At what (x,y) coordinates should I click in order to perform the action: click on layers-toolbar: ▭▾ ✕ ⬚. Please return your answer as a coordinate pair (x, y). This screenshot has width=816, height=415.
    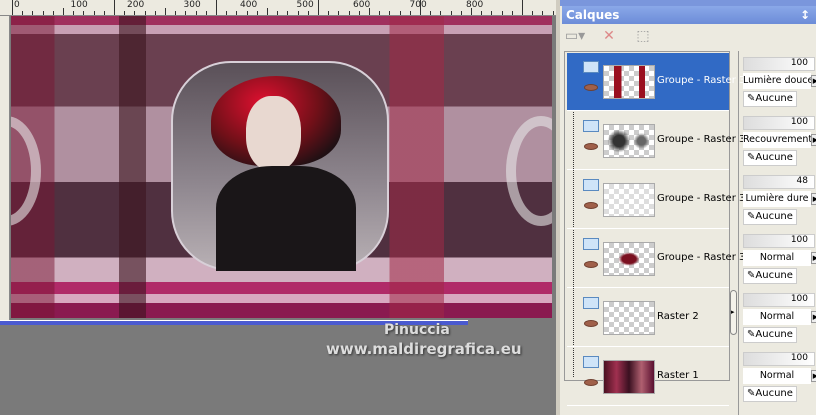
    Looking at the image, I should click on (609, 37).